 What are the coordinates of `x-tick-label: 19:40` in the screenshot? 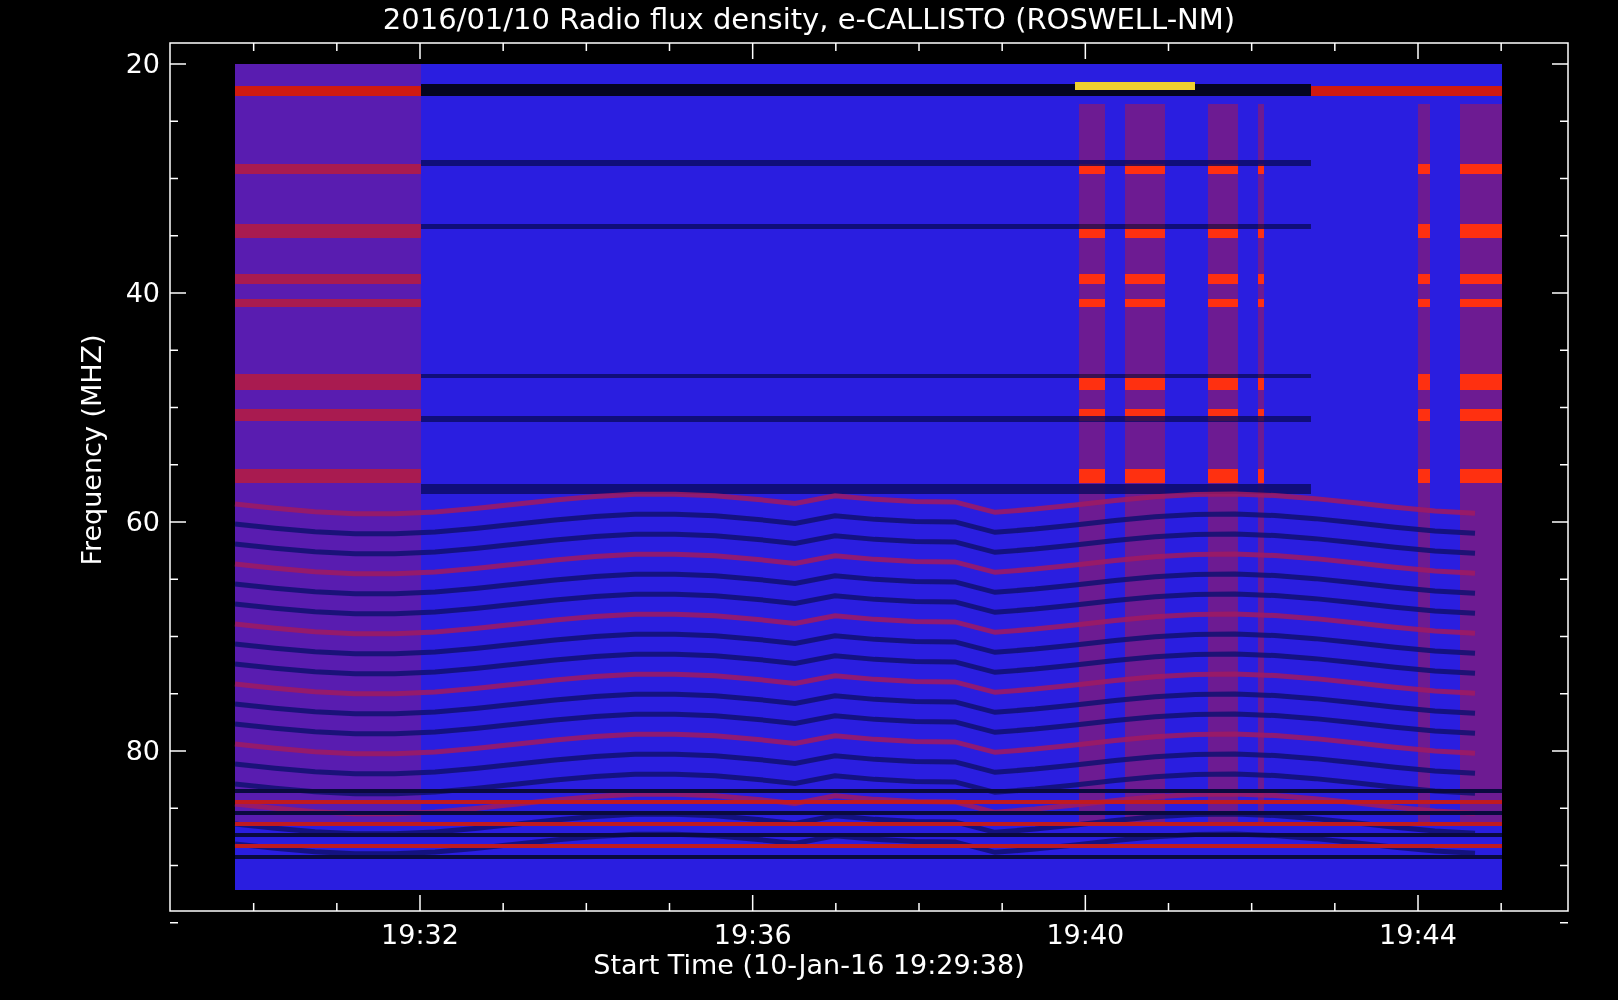 It's located at (1085, 935).